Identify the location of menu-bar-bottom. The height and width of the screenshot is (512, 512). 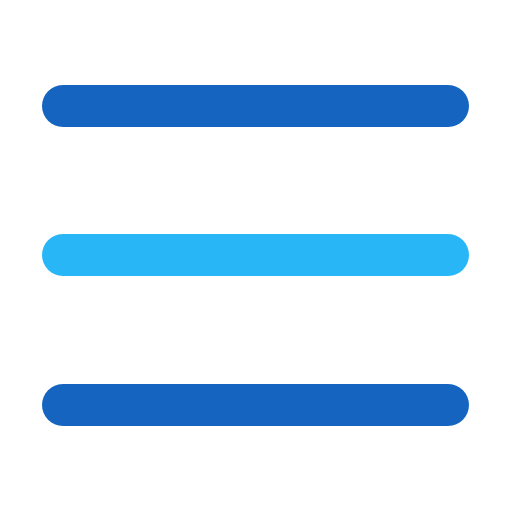
(255, 405).